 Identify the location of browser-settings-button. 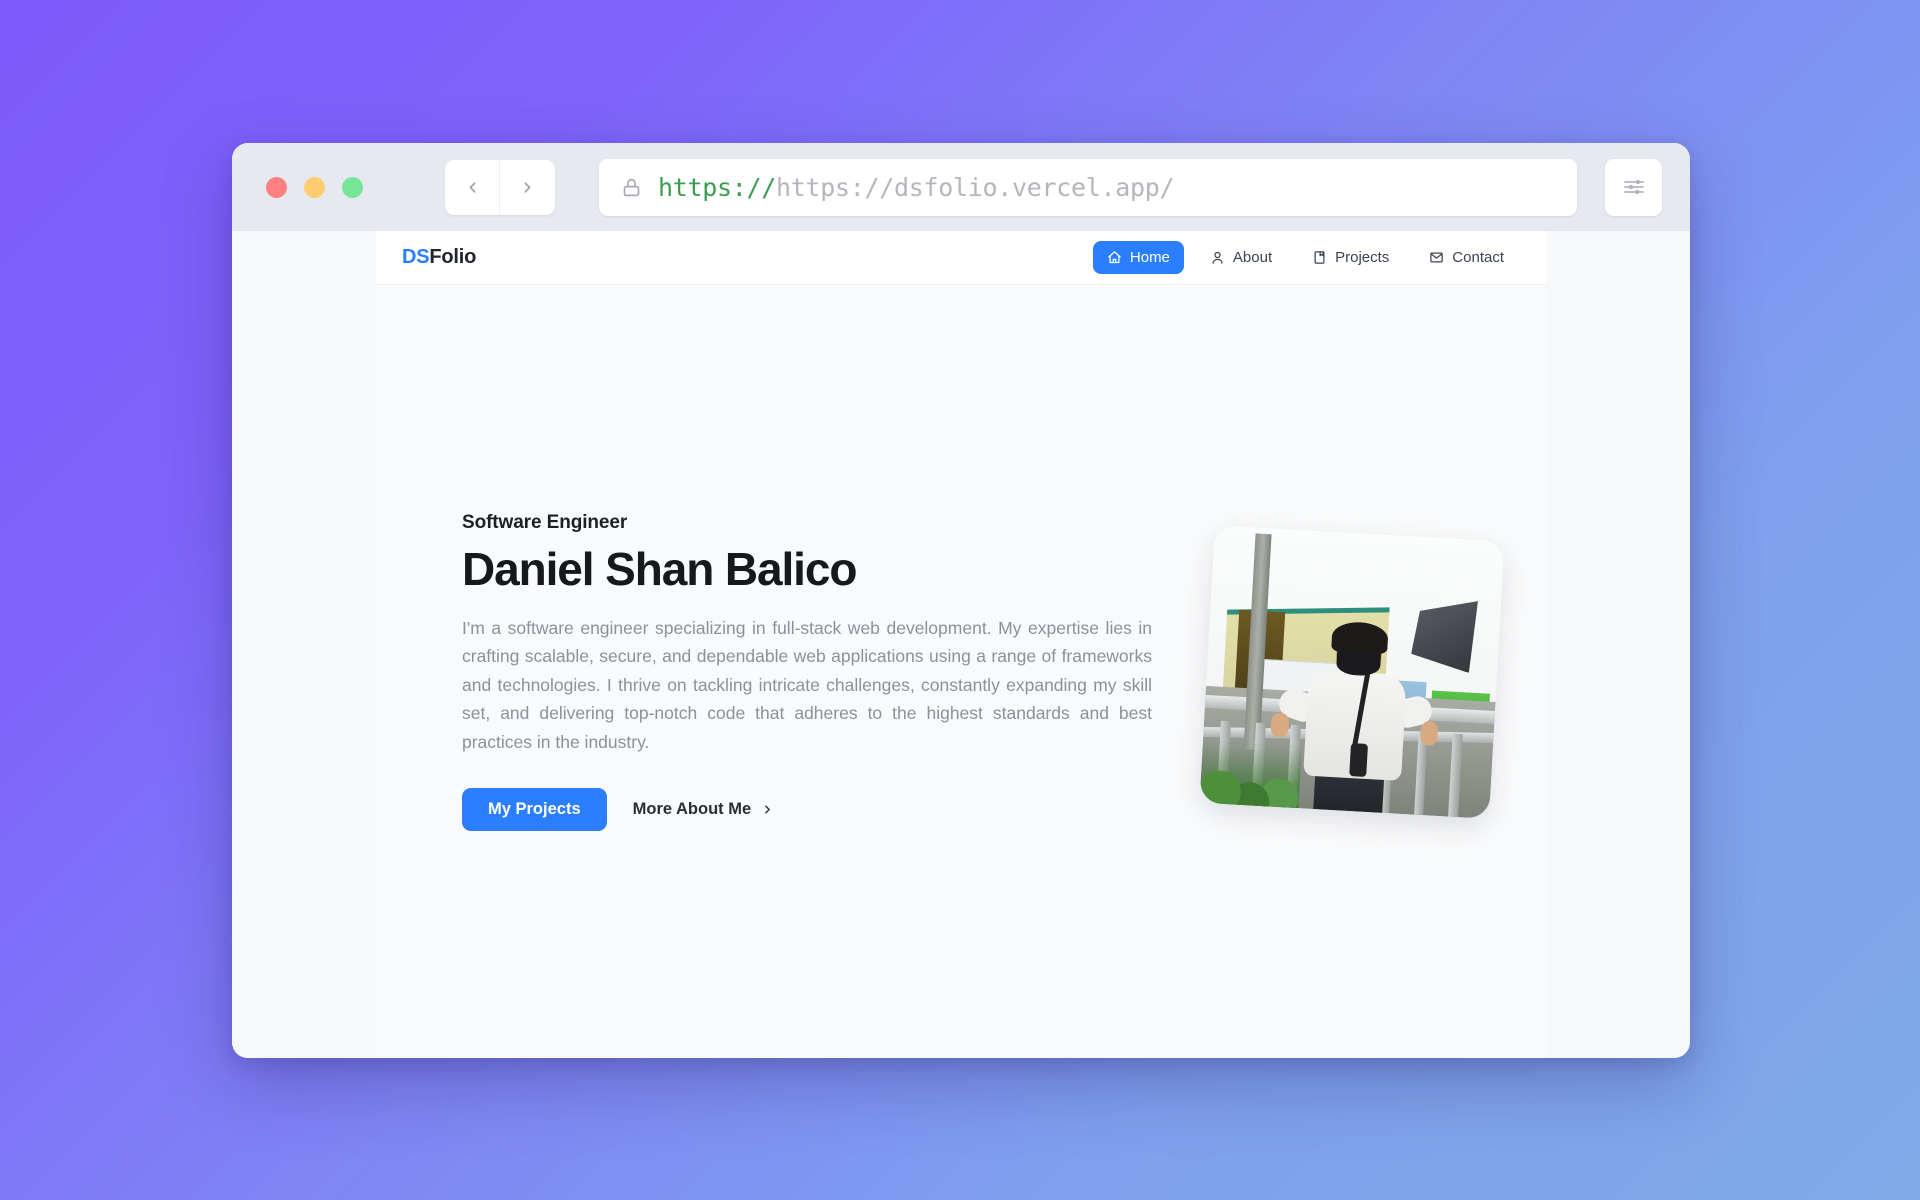
(1633, 187).